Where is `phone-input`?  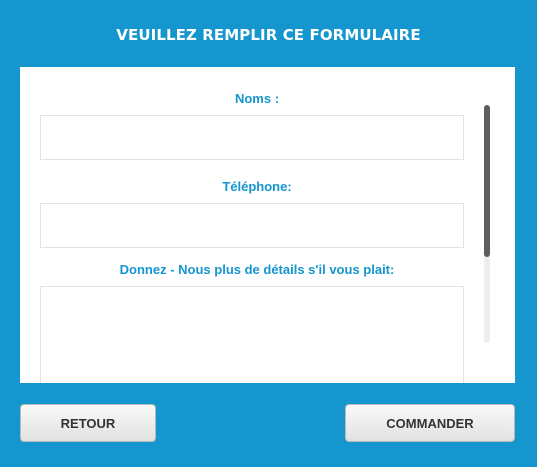
phone-input is located at coordinates (252, 225).